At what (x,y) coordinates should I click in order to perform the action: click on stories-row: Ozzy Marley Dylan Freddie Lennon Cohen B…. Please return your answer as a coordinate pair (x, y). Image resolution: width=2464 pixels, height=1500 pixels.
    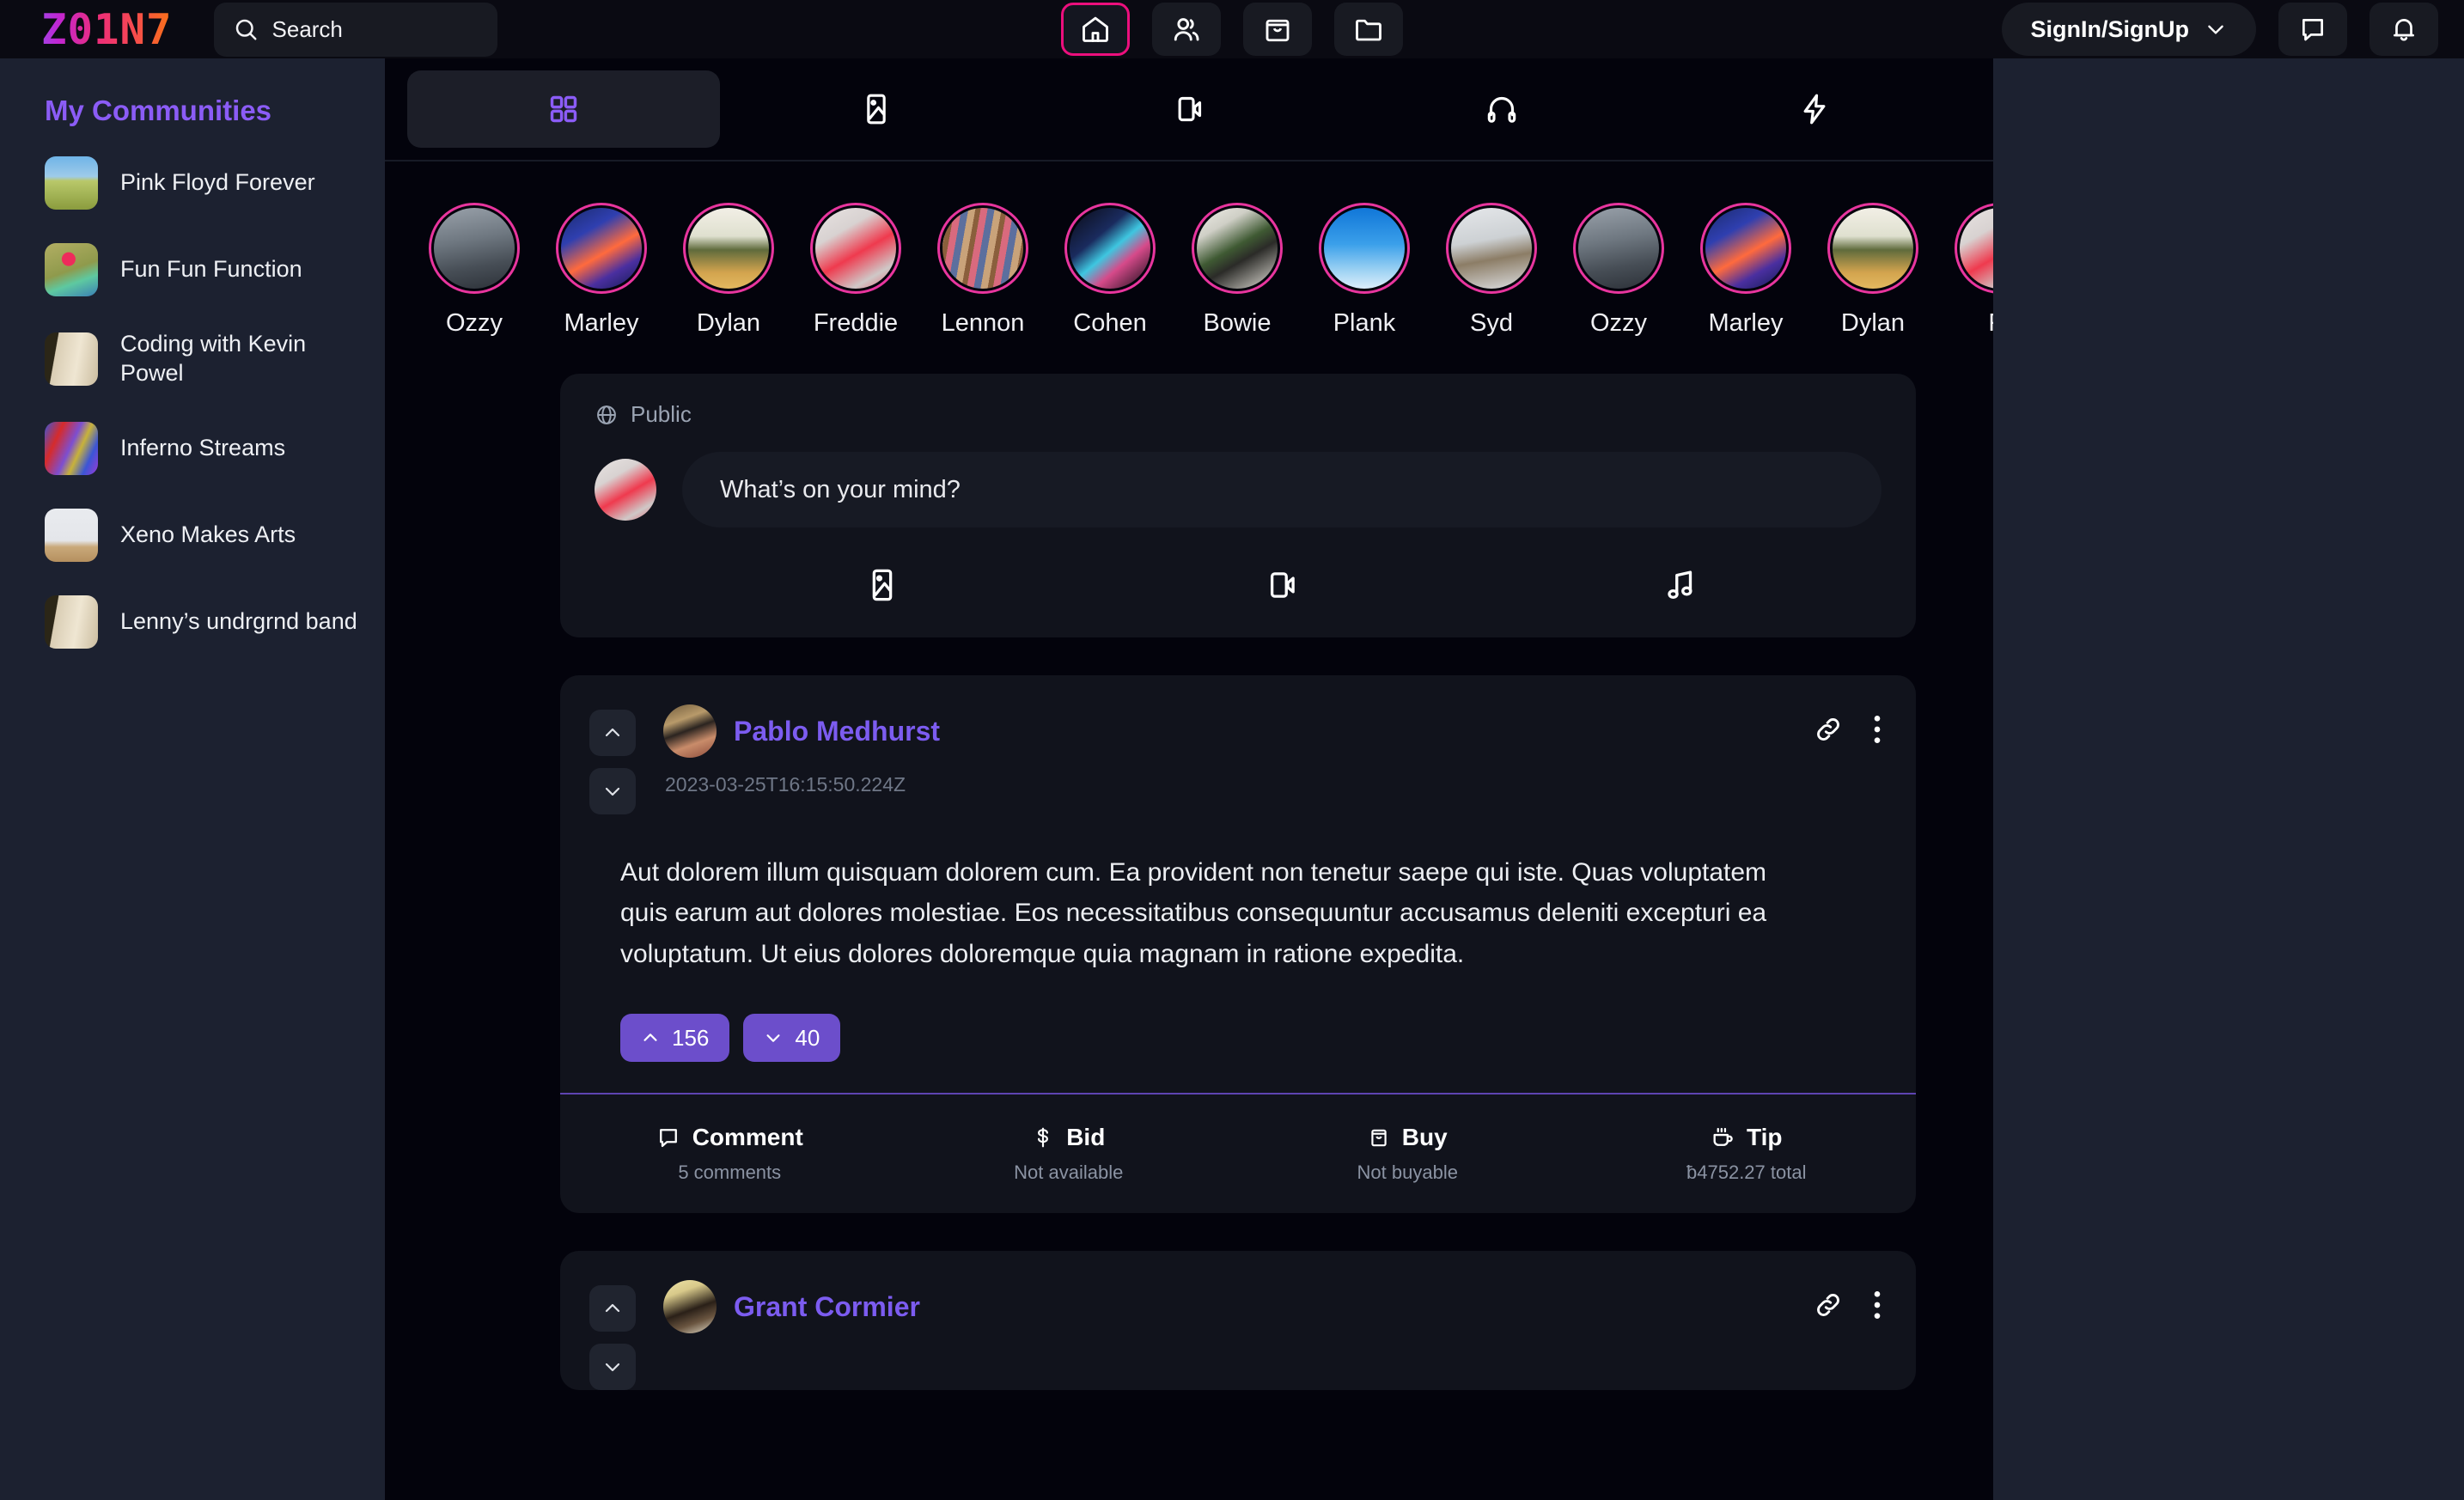
    Looking at the image, I should click on (1189, 250).